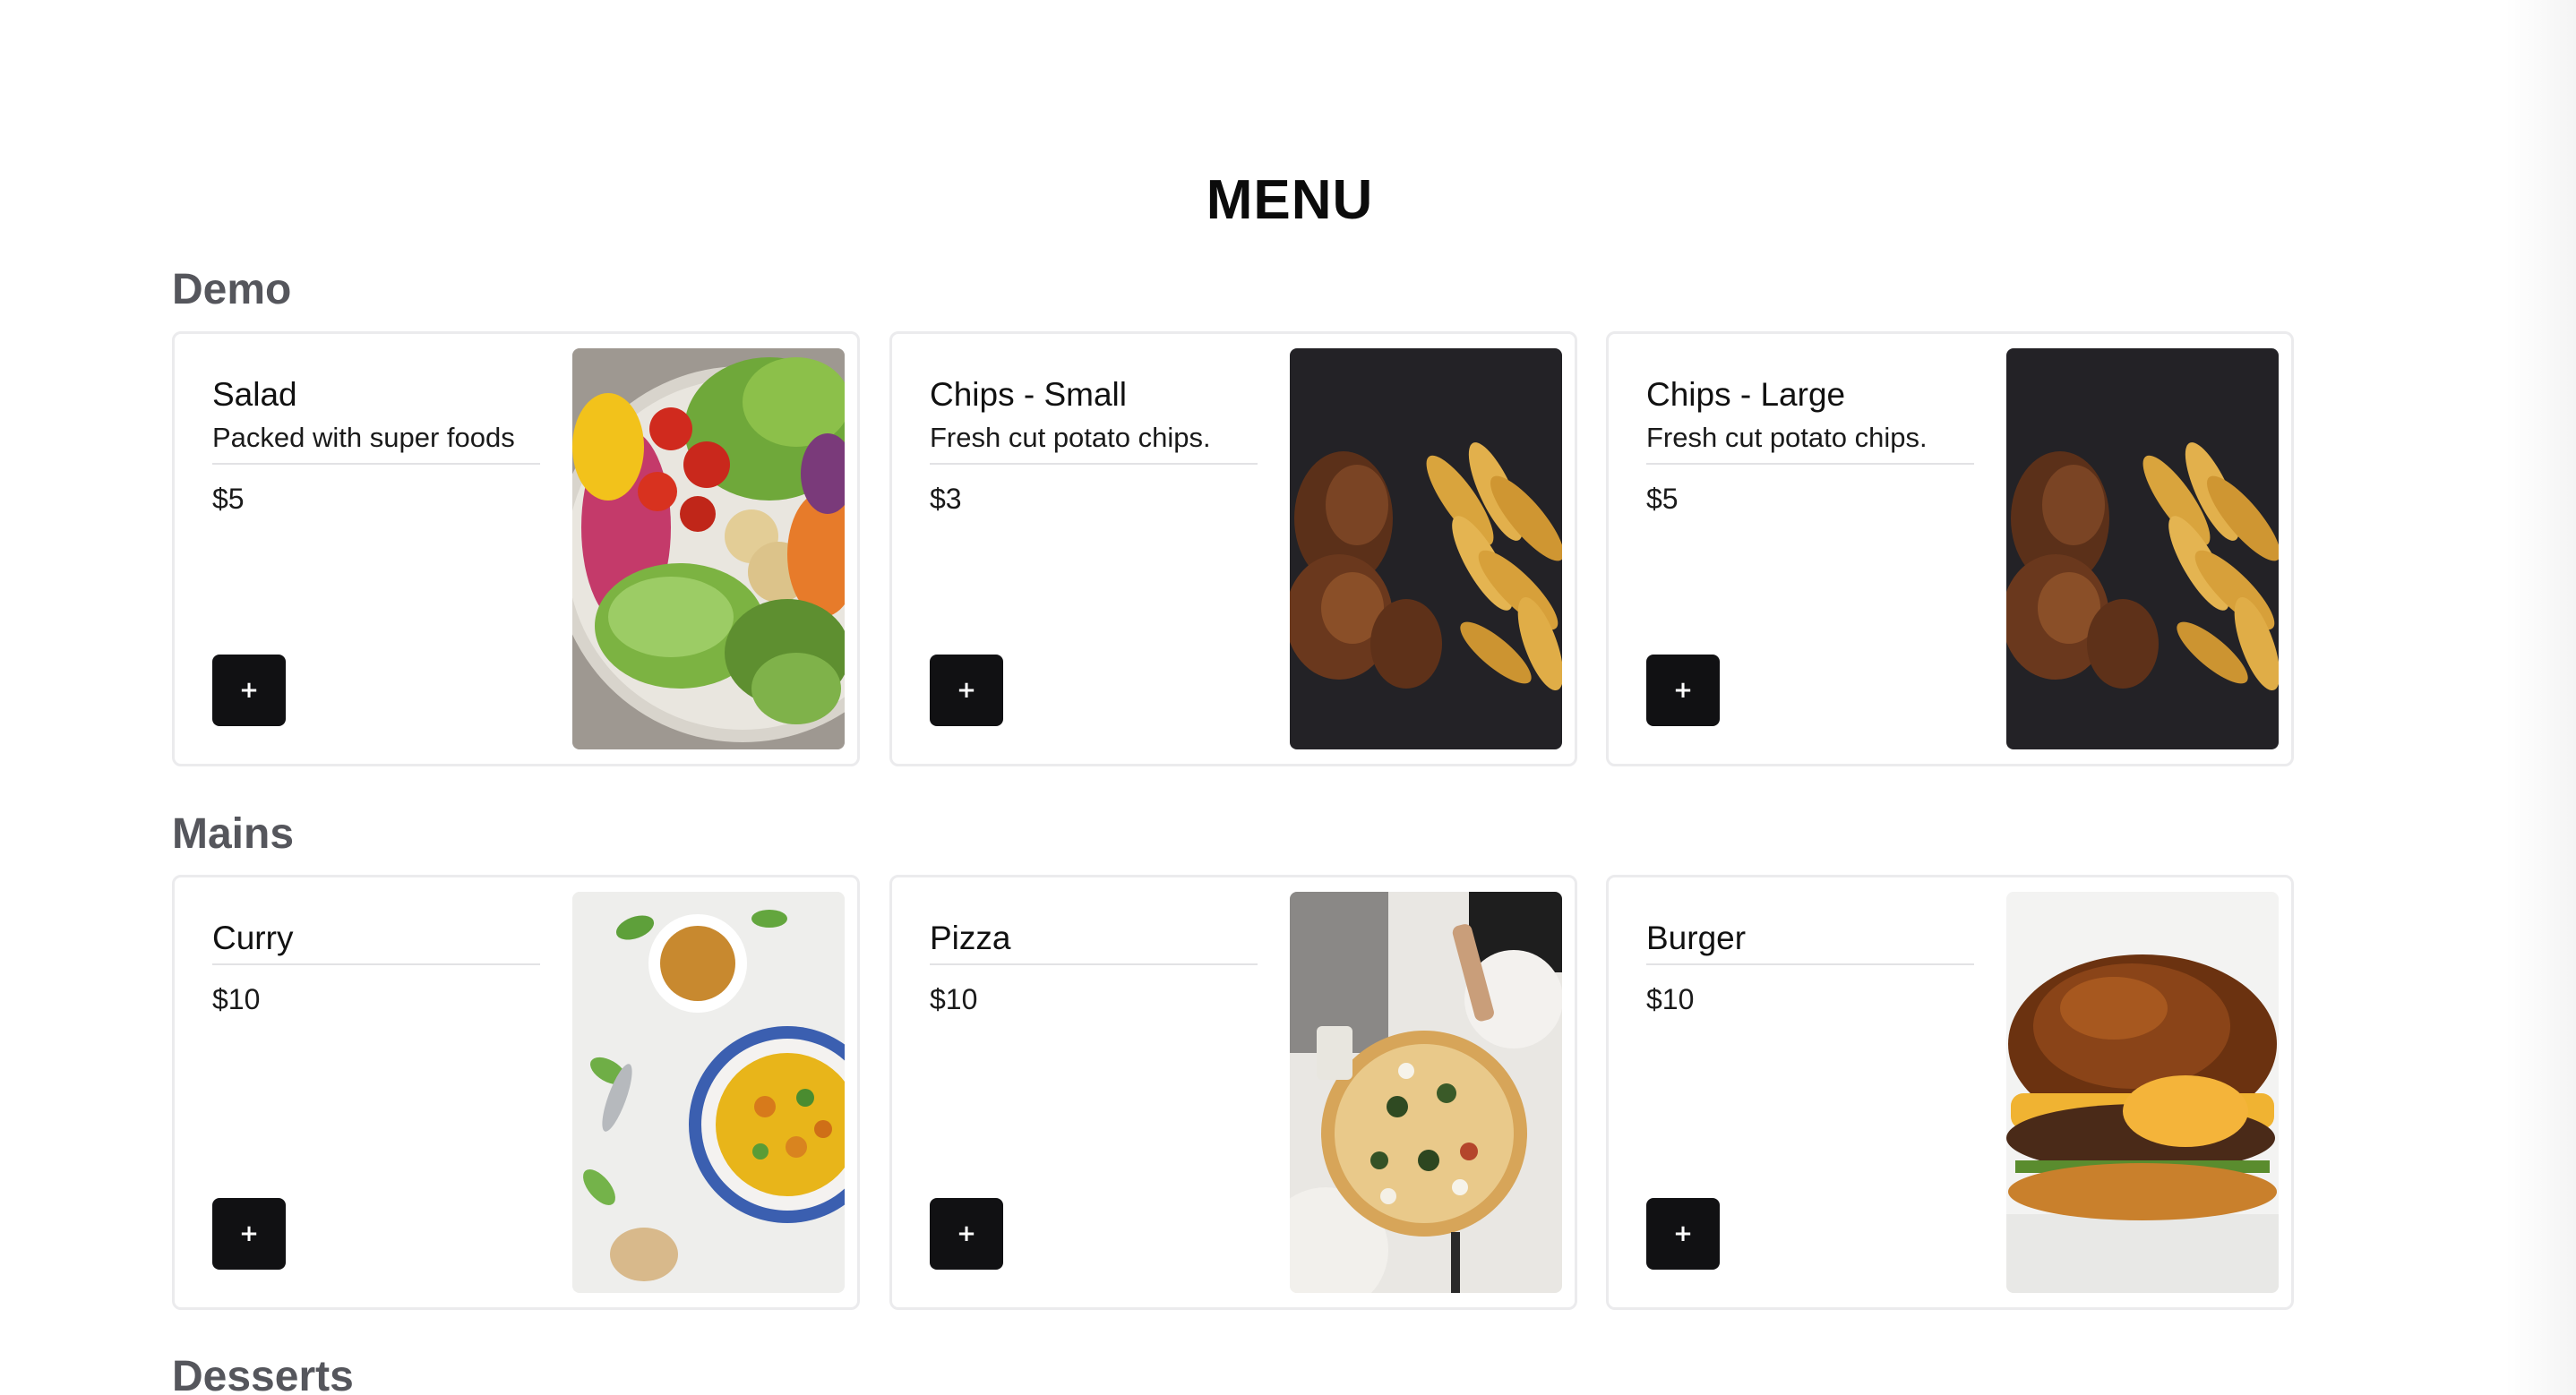 The image size is (2576, 1395). I want to click on item-name: Salad, so click(254, 394).